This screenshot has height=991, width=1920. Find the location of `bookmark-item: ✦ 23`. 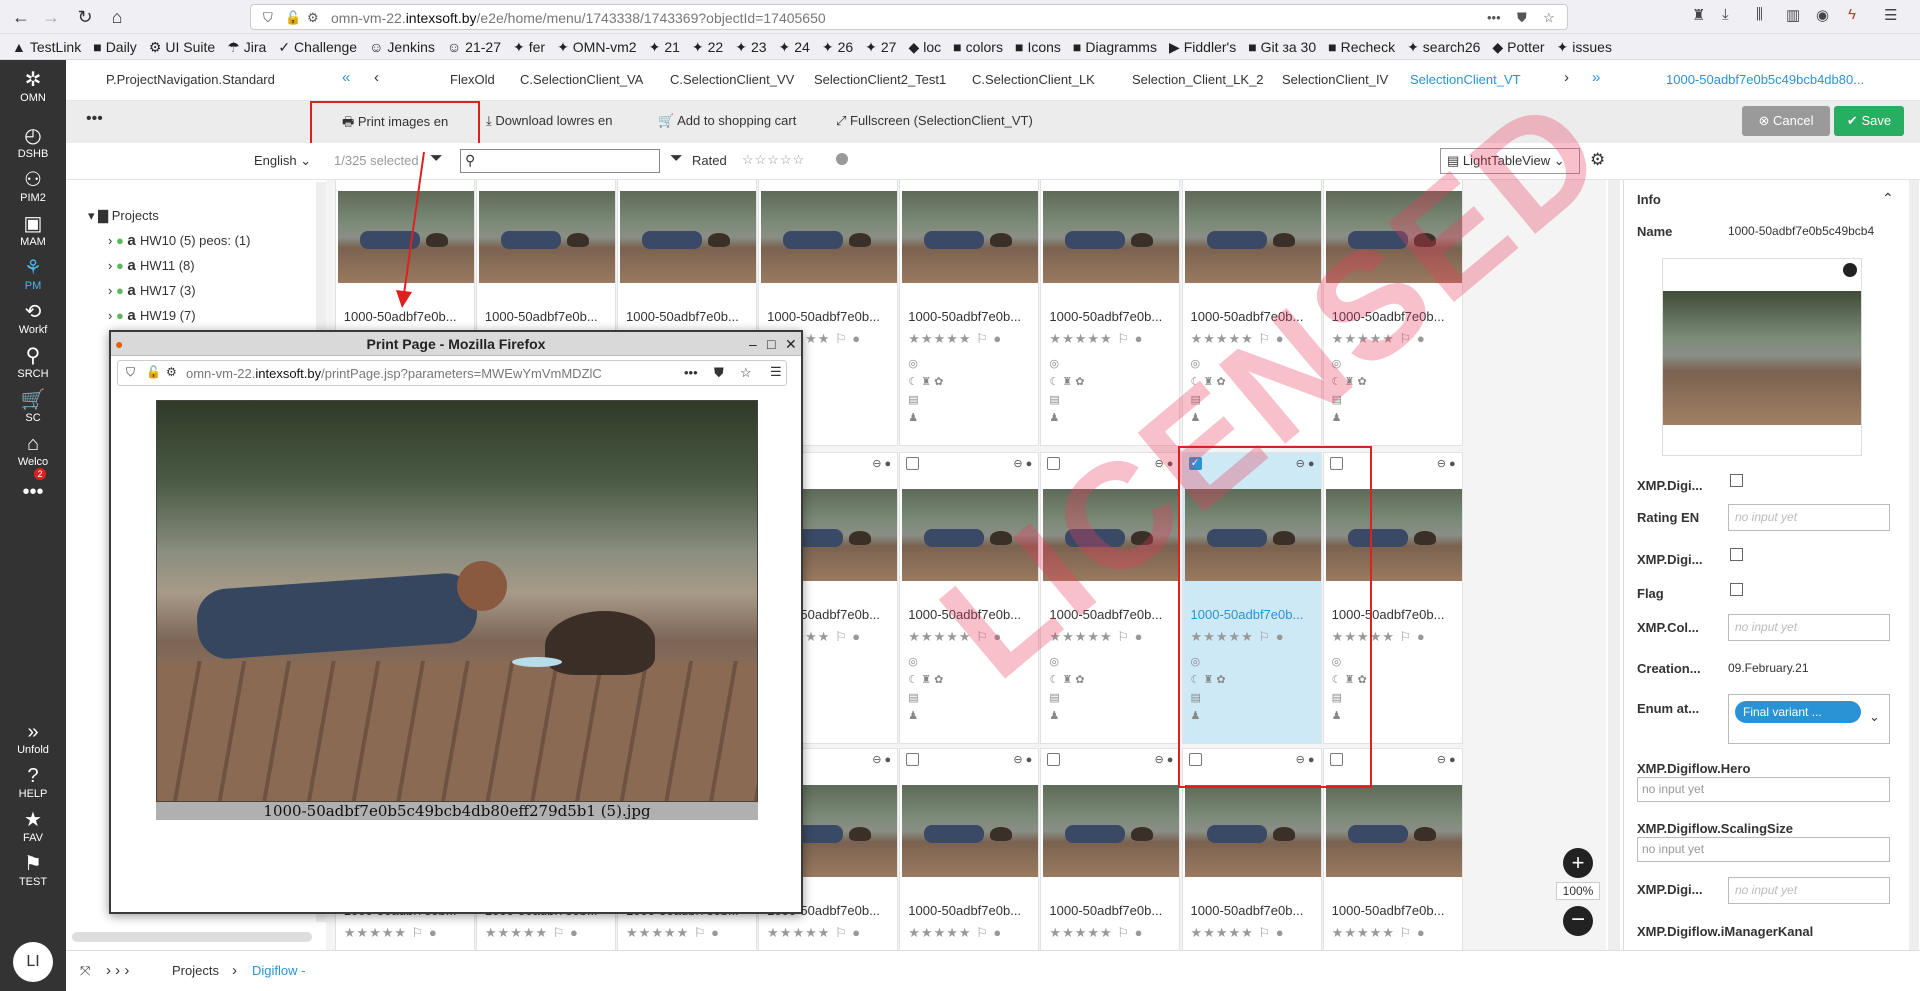

bookmark-item: ✦ 23 is located at coordinates (750, 46).